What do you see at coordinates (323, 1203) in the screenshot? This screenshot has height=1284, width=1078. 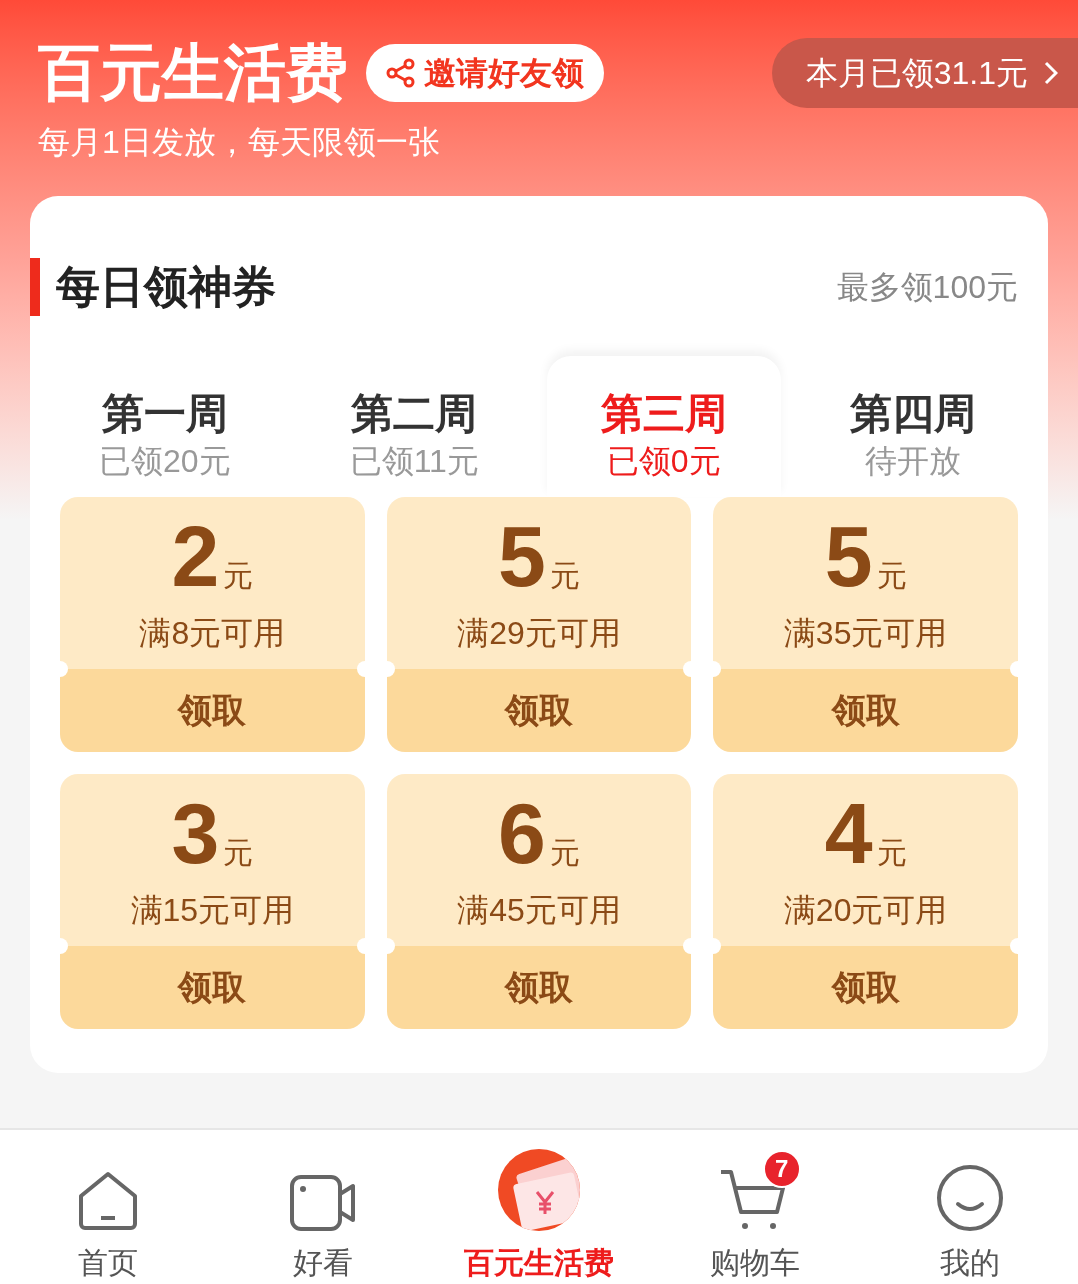 I see `video-camera-icon` at bounding box center [323, 1203].